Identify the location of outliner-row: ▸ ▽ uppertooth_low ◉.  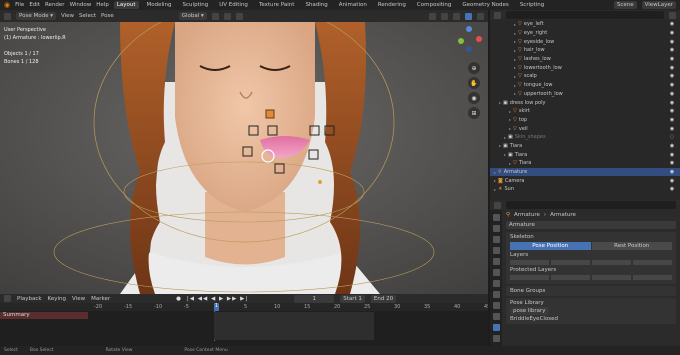
(585, 94).